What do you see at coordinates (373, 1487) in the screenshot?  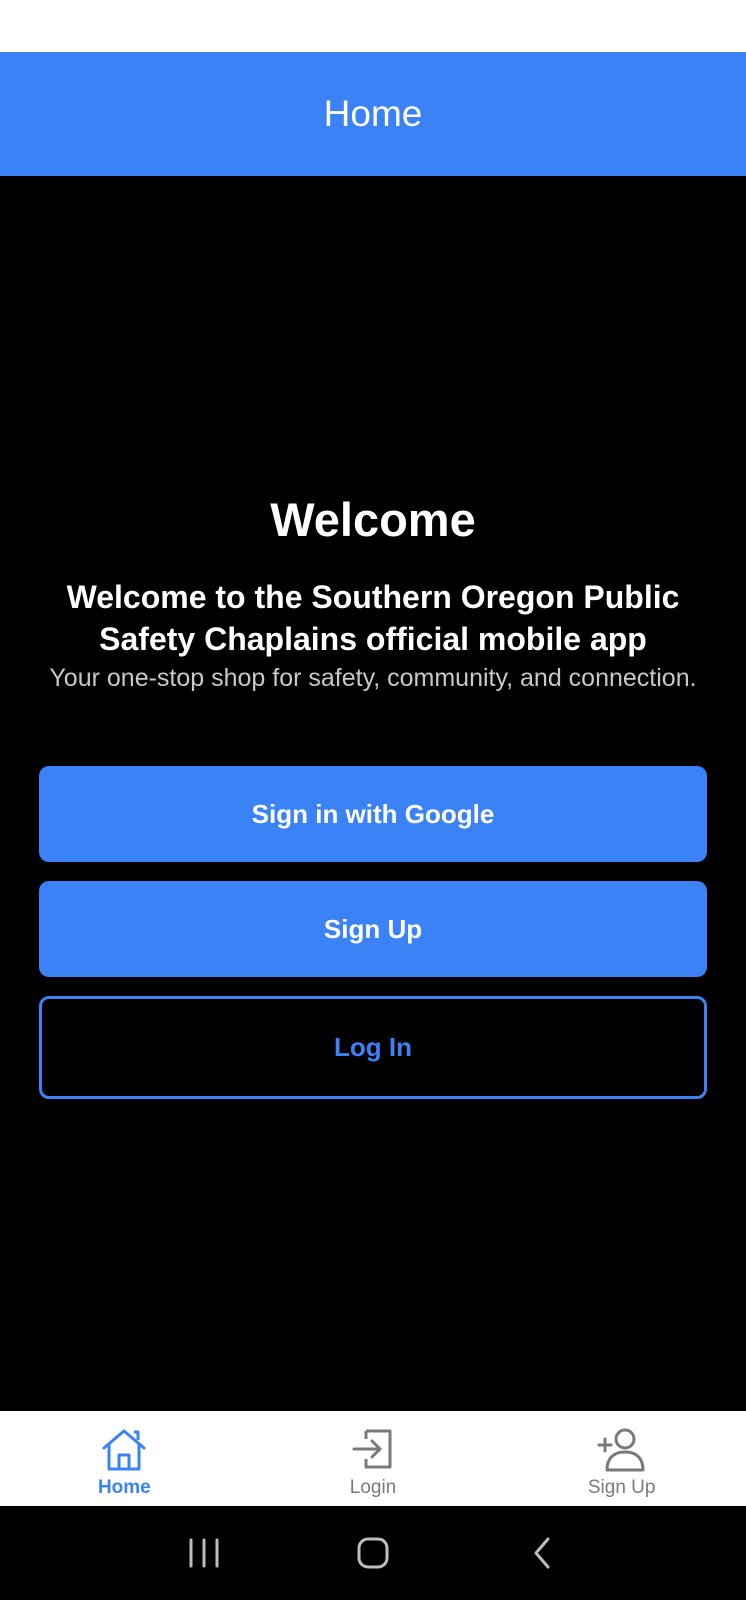 I see `tab-login-label: Login` at bounding box center [373, 1487].